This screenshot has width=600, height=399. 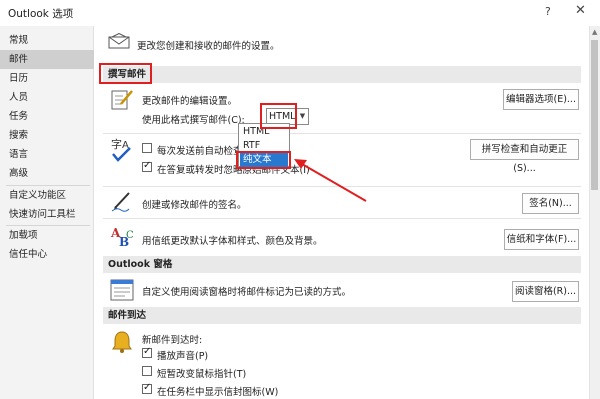 I want to click on signature-text: 创建或修改邮件的签名。, so click(x=194, y=205).